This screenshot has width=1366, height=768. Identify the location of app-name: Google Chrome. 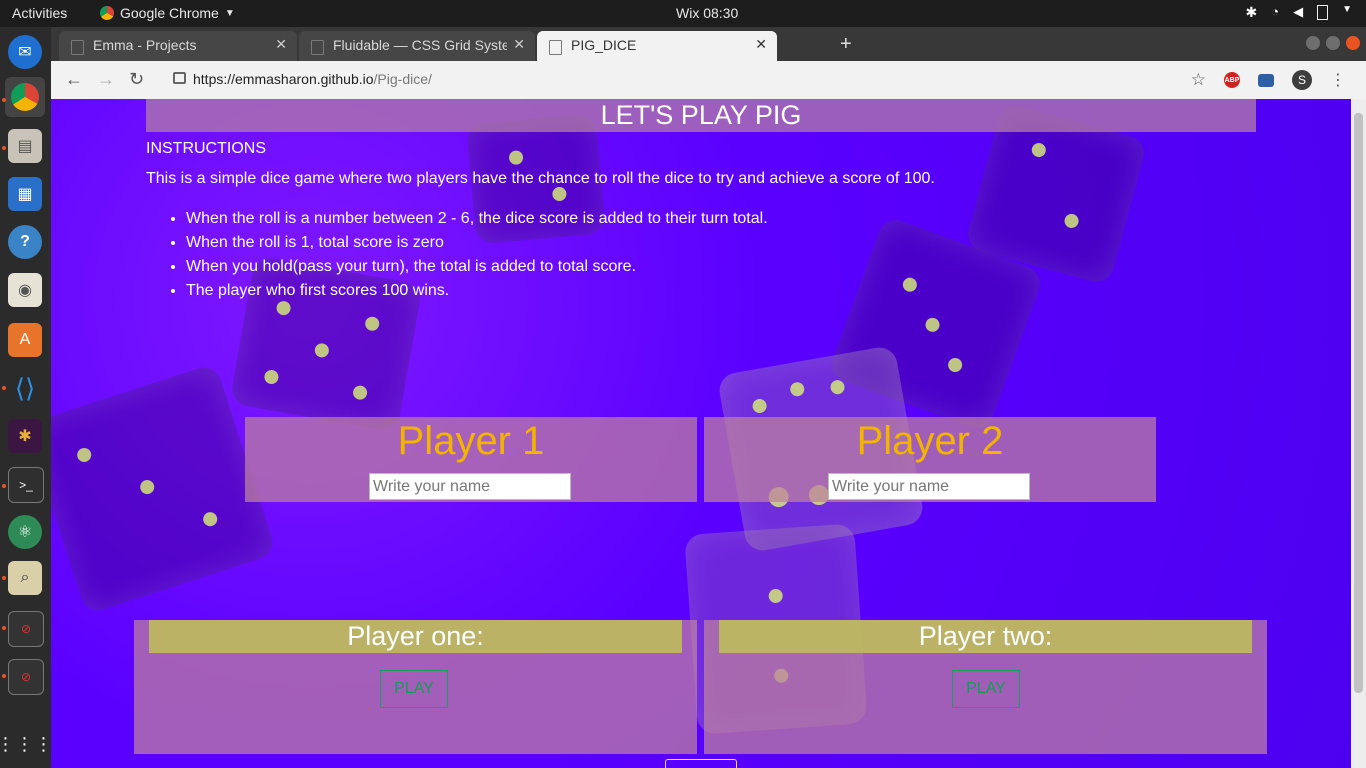
(169, 13).